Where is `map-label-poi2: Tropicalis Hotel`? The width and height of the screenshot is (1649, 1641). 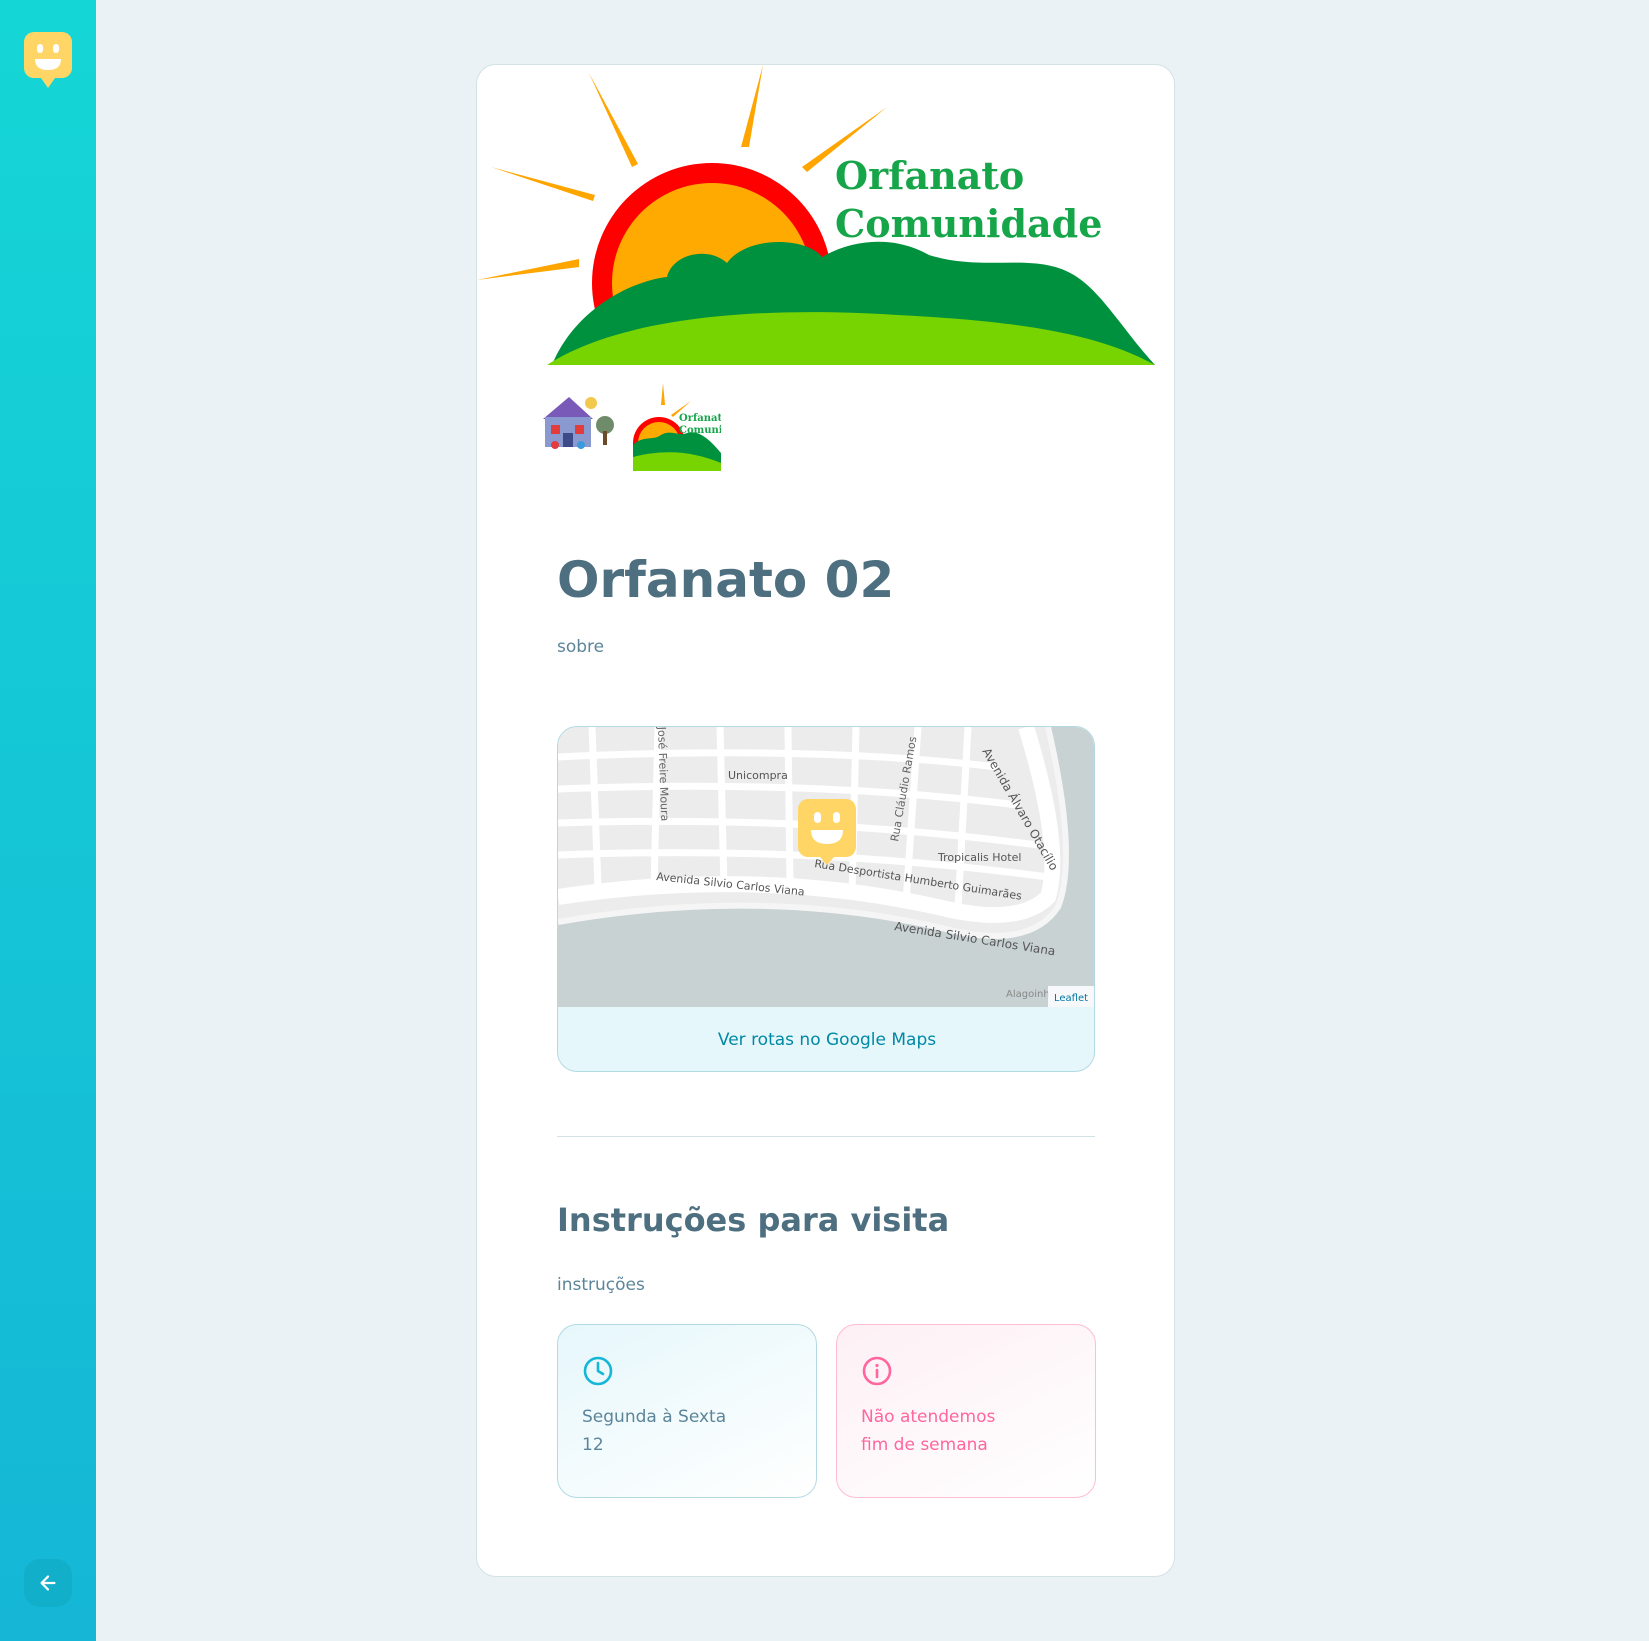
map-label-poi2: Tropicalis Hotel is located at coordinates (979, 857).